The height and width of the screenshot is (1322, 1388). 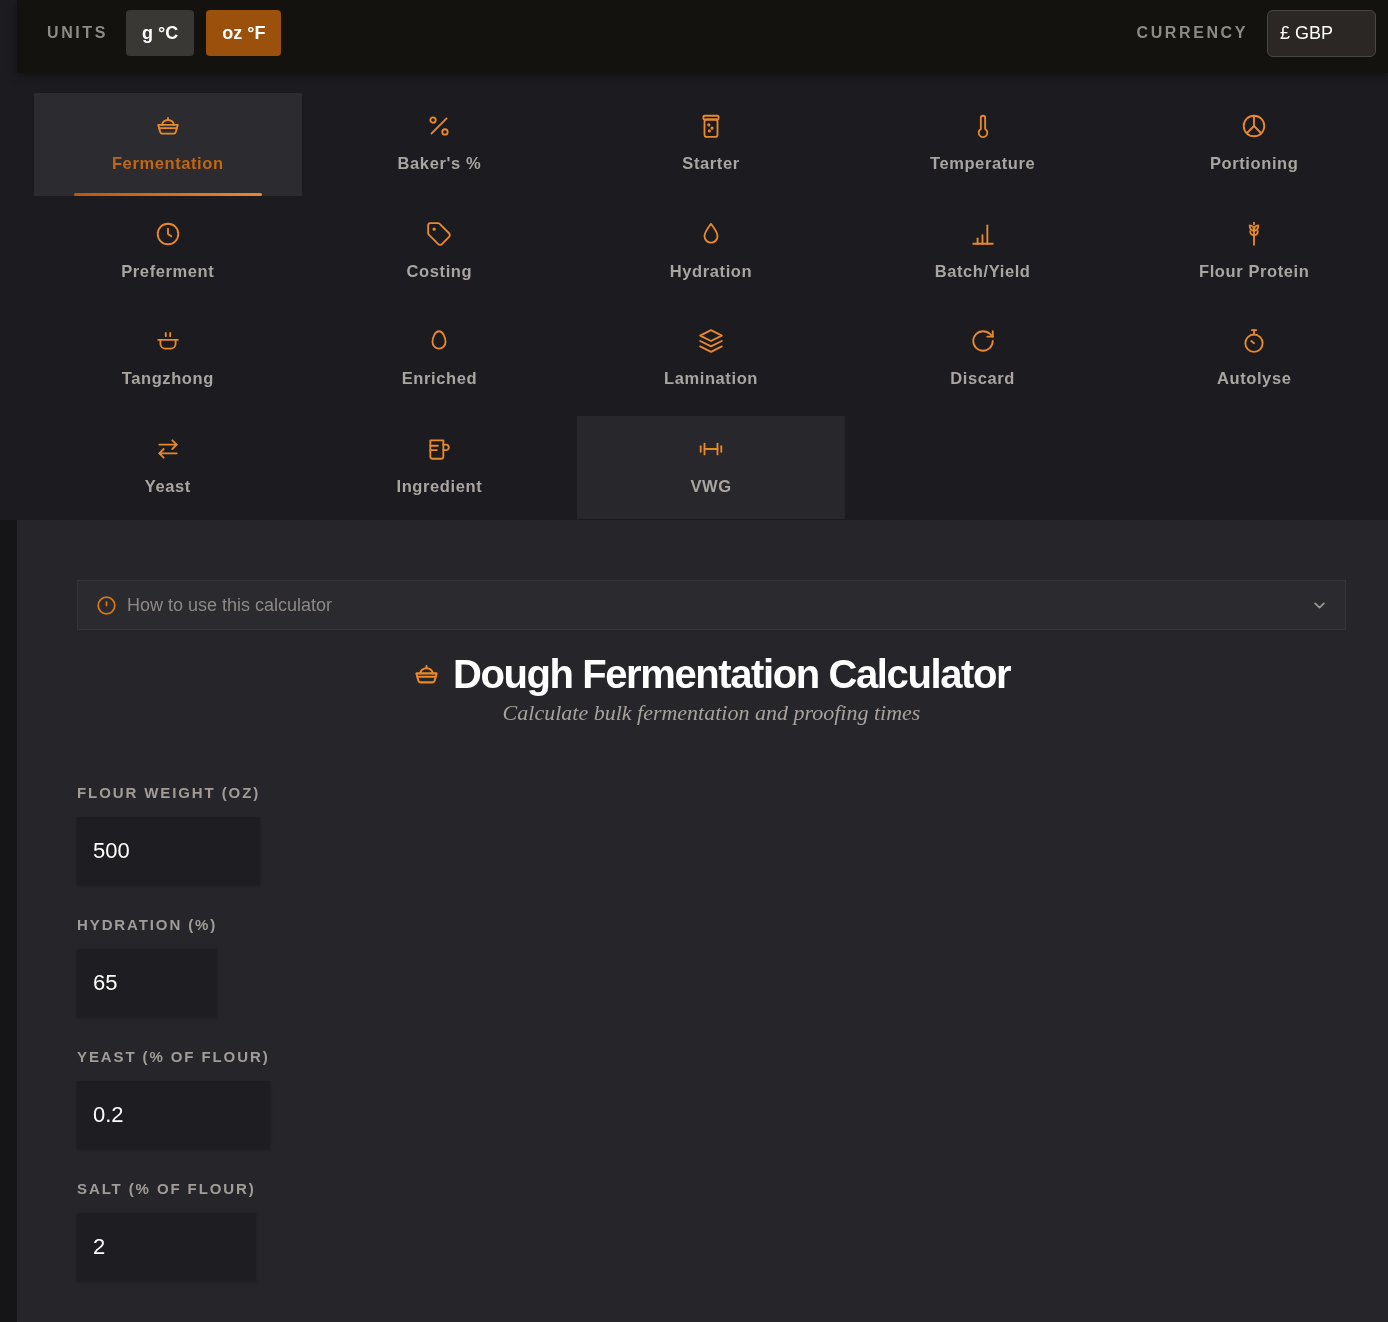 I want to click on calculator-tab: Lamination, so click(x=711, y=359).